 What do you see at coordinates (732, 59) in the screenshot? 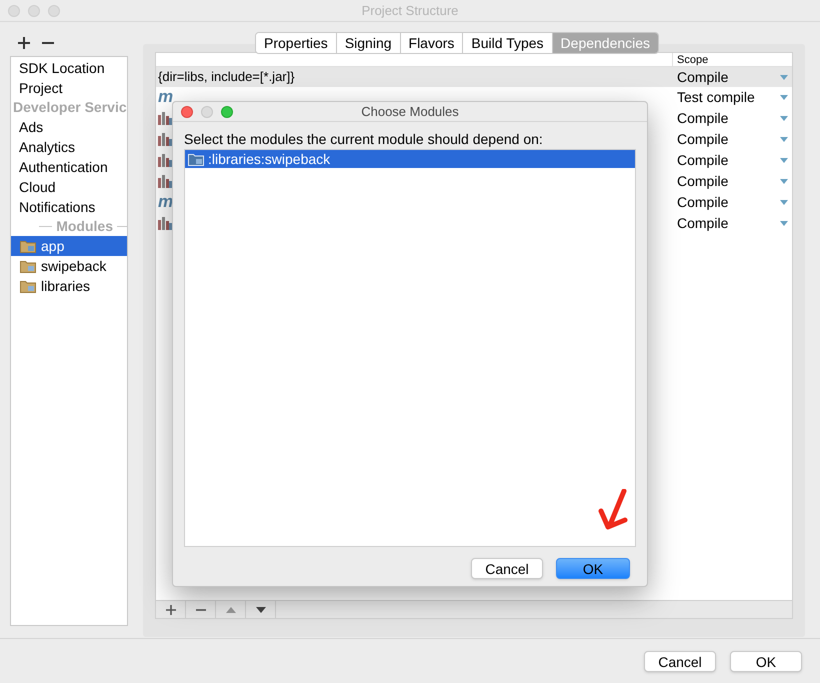
I see `column-header: Scope` at bounding box center [732, 59].